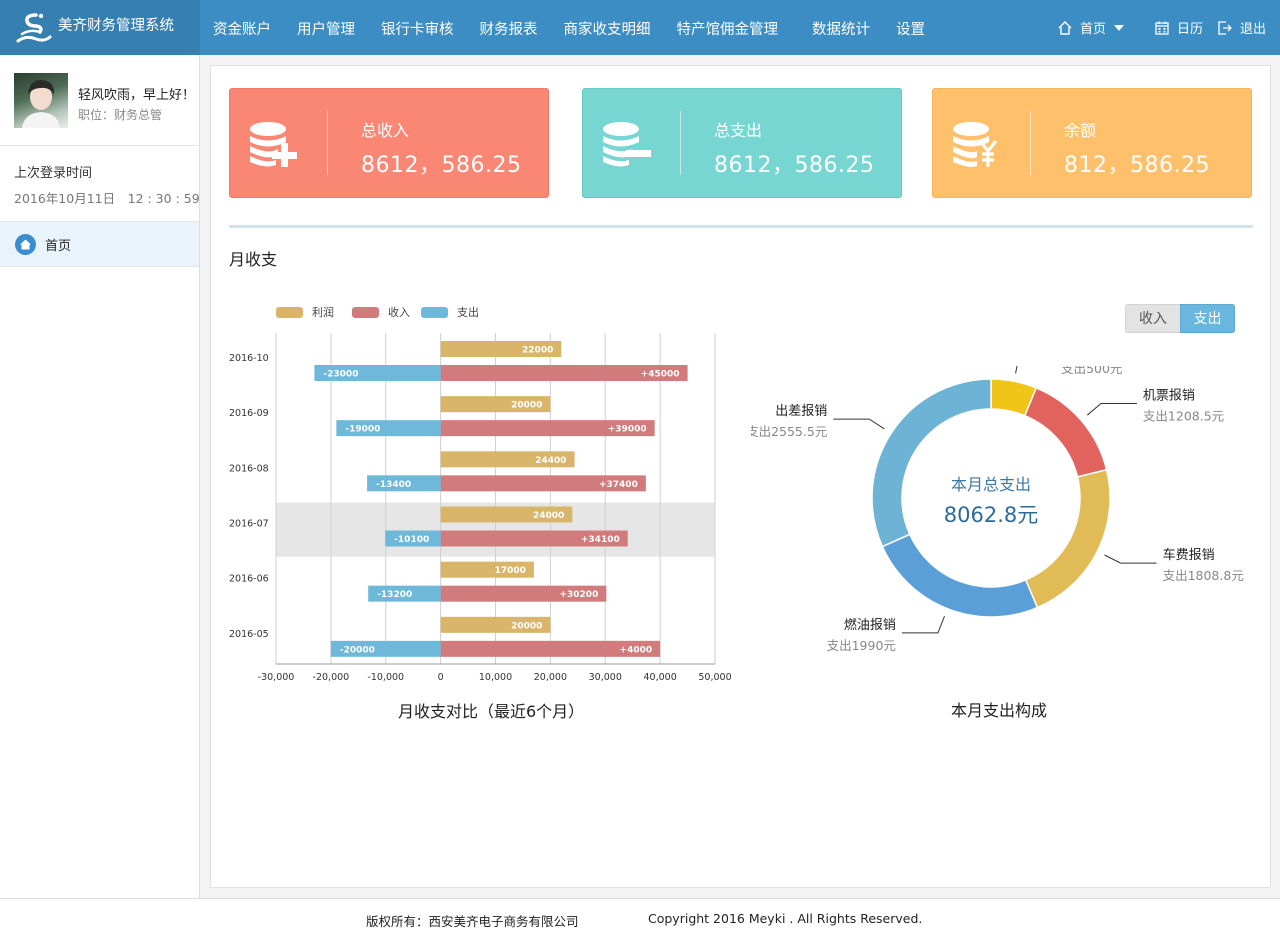 The width and height of the screenshot is (1280, 936). What do you see at coordinates (468, 312) in the screenshot?
I see `legend-label: 支出` at bounding box center [468, 312].